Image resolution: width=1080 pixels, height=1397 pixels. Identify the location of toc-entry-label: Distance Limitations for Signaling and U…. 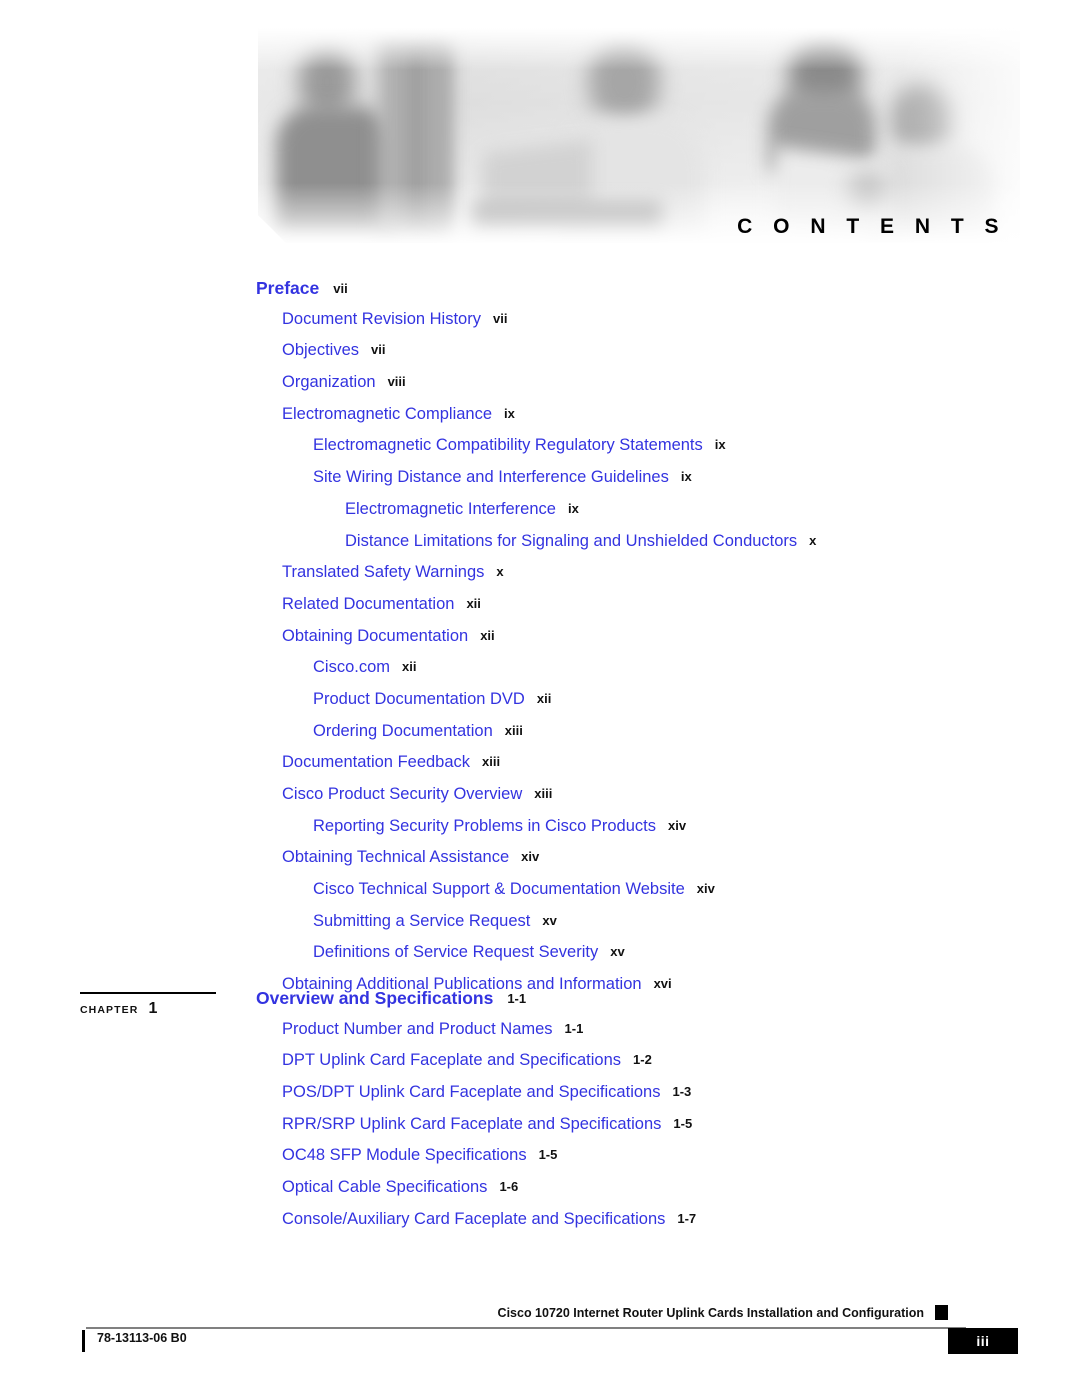
(571, 540).